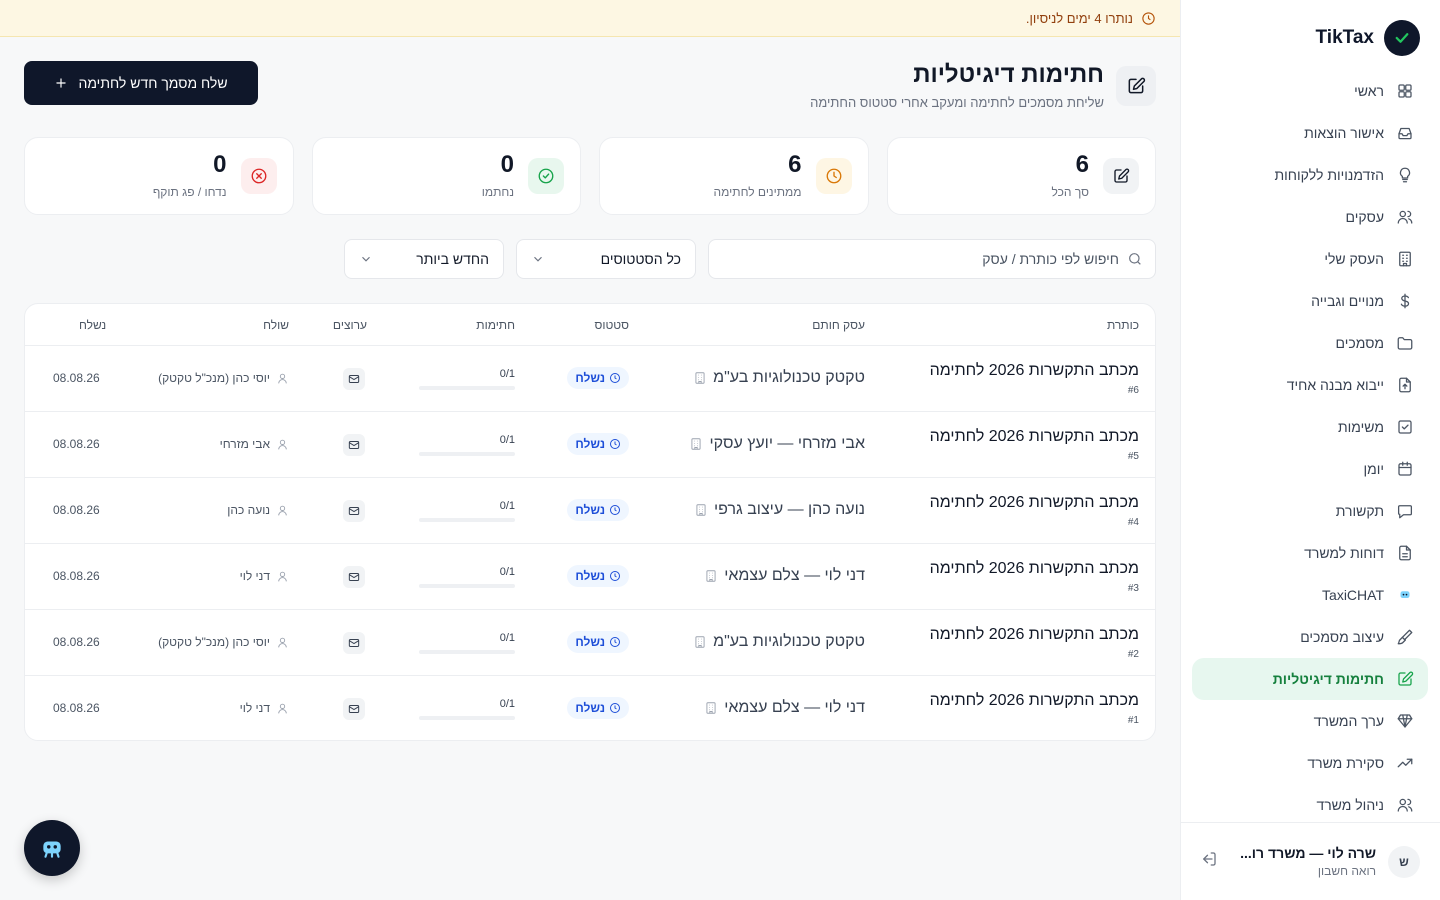  What do you see at coordinates (350, 325) in the screenshot?
I see `col-channels: ערוצים` at bounding box center [350, 325].